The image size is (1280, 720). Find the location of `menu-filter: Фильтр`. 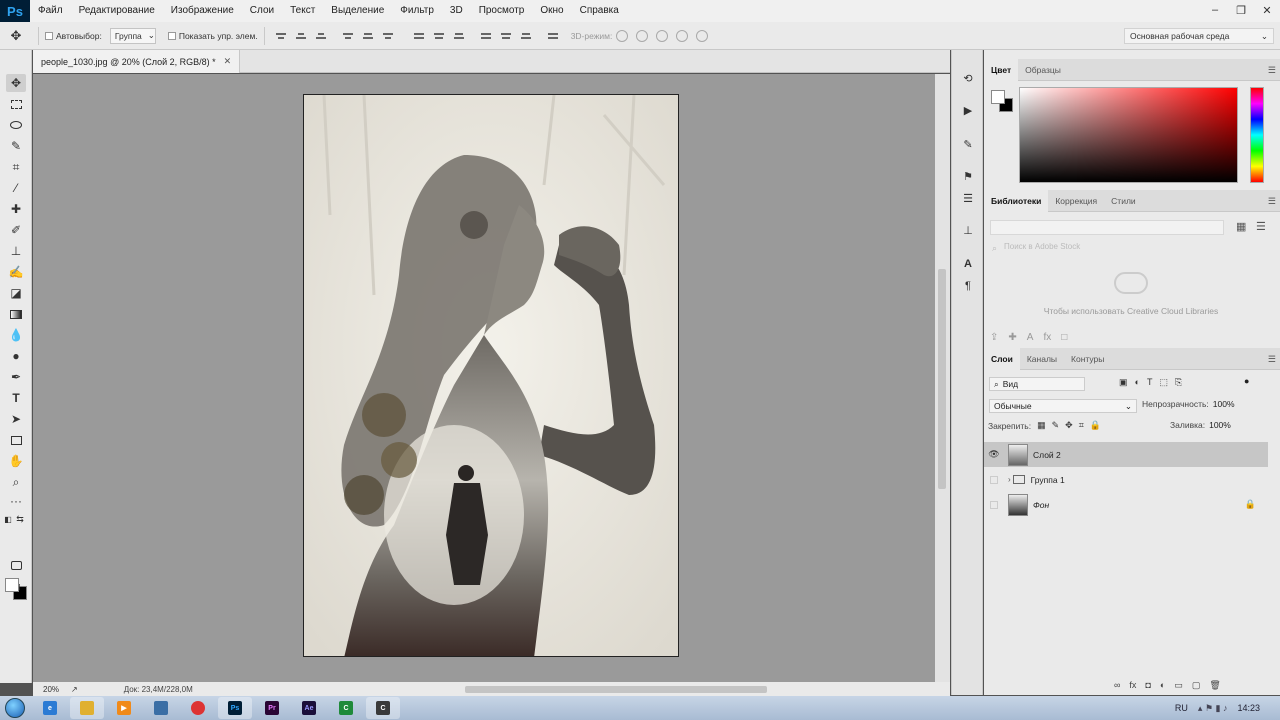

menu-filter: Фильтр is located at coordinates (417, 11).